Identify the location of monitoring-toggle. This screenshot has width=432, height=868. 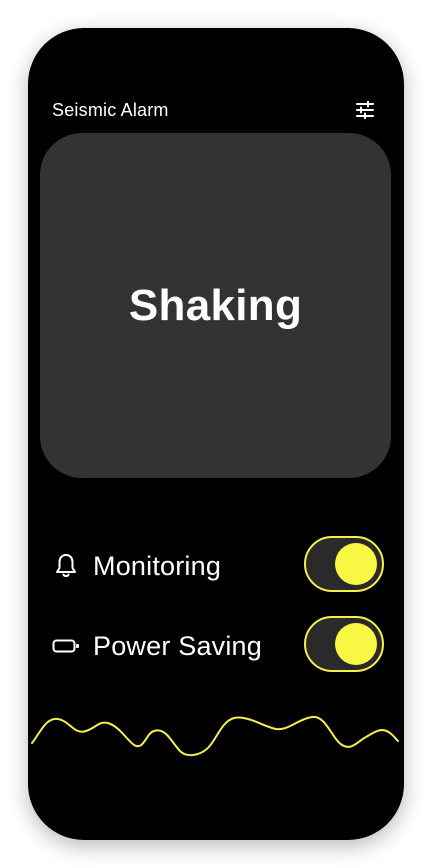
(344, 564).